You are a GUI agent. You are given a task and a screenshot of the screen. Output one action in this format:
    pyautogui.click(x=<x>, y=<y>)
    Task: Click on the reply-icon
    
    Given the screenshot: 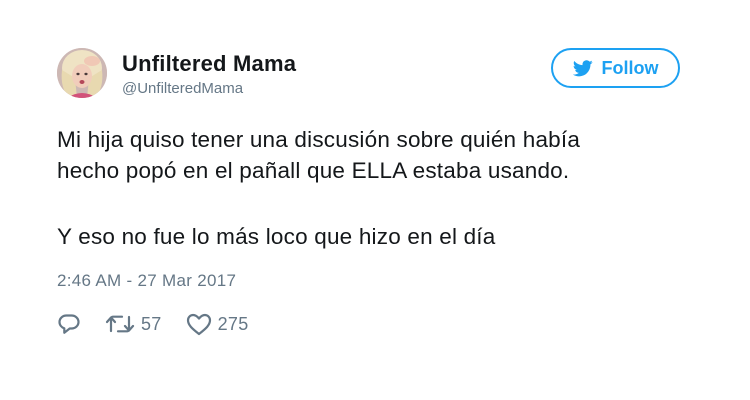 What is the action you would take?
    pyautogui.click(x=69, y=324)
    